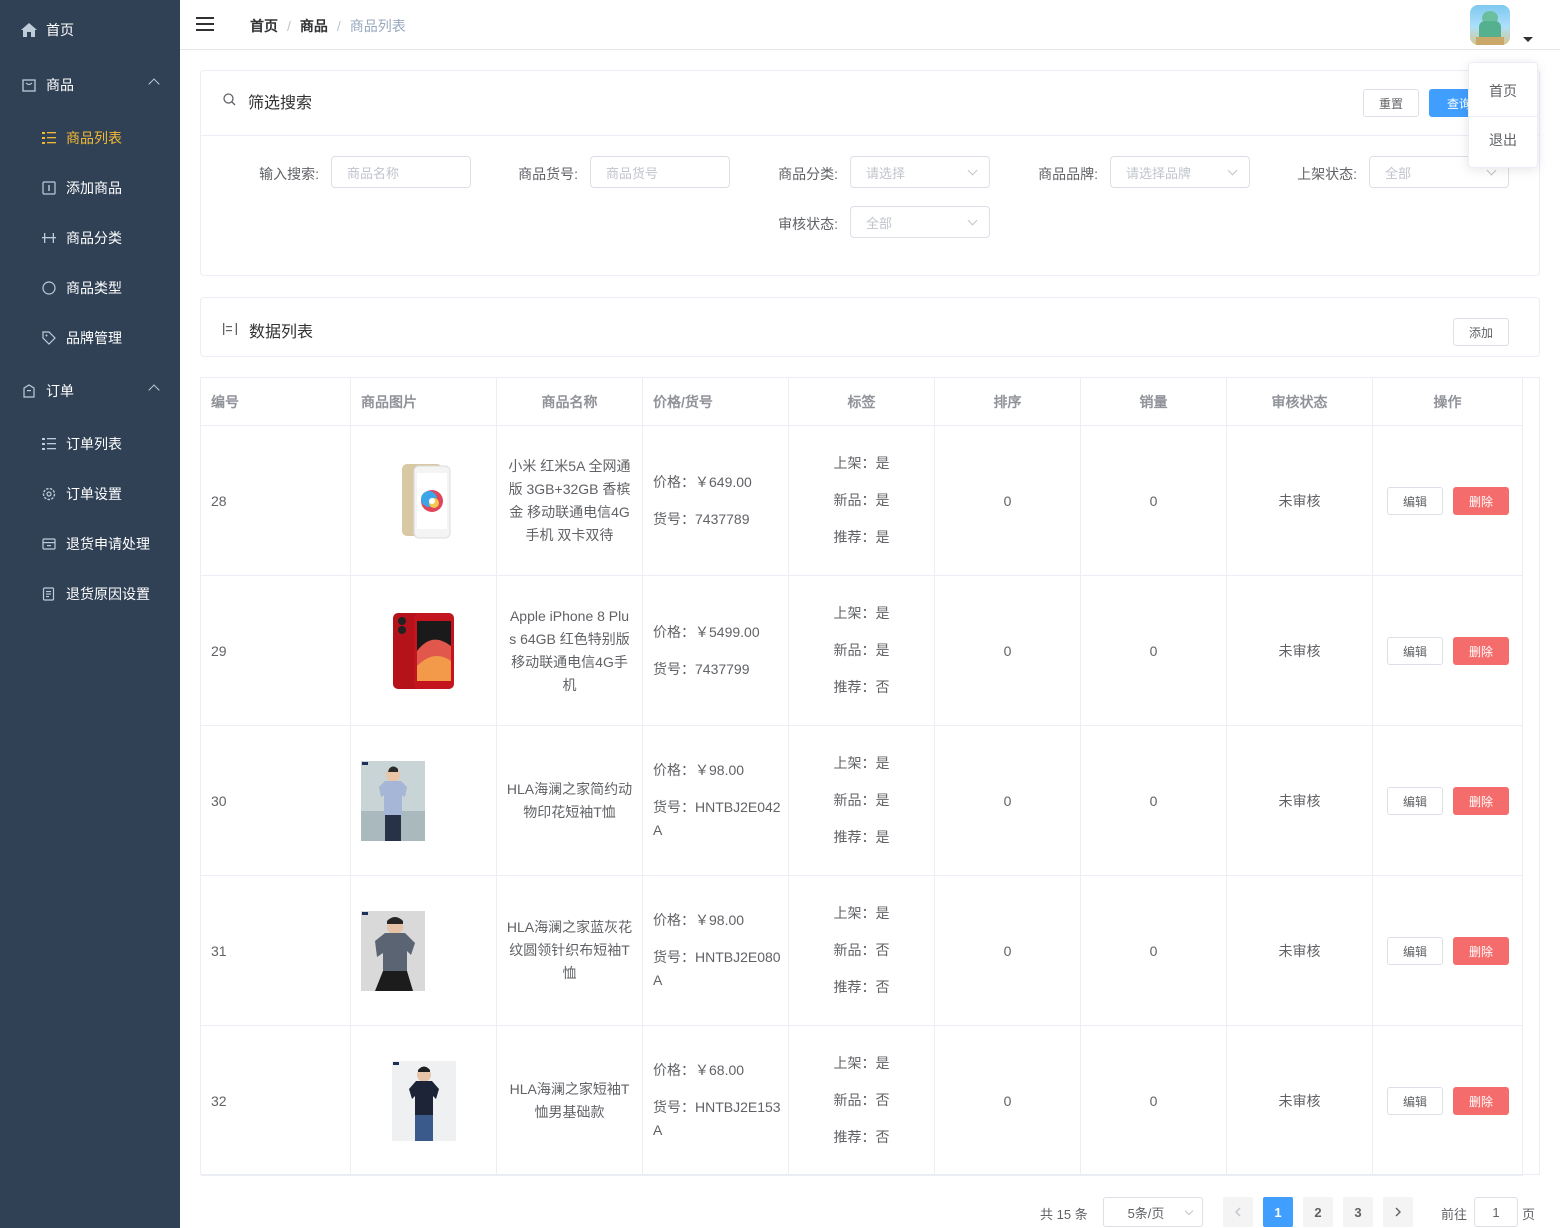 This screenshot has width=1560, height=1228. What do you see at coordinates (401, 172) in the screenshot?
I see `product-name-input: 商品名称` at bounding box center [401, 172].